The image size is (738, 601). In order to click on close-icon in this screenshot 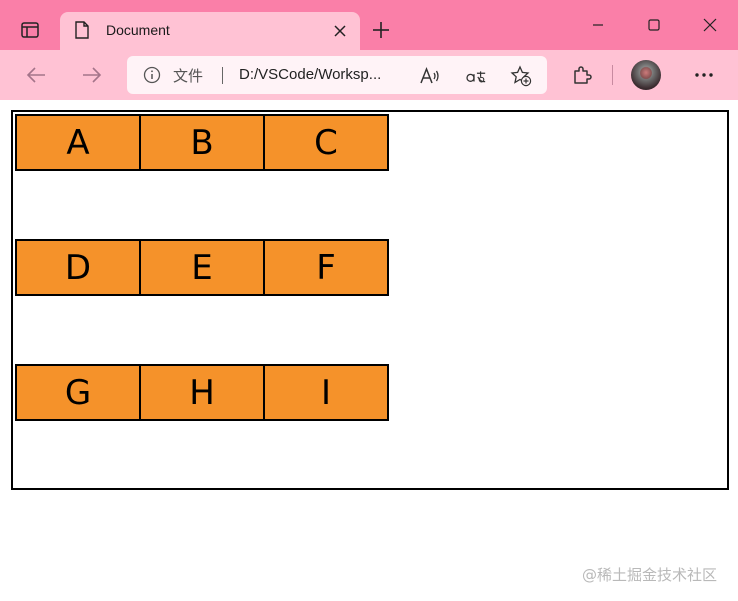, I will do `click(710, 25)`.